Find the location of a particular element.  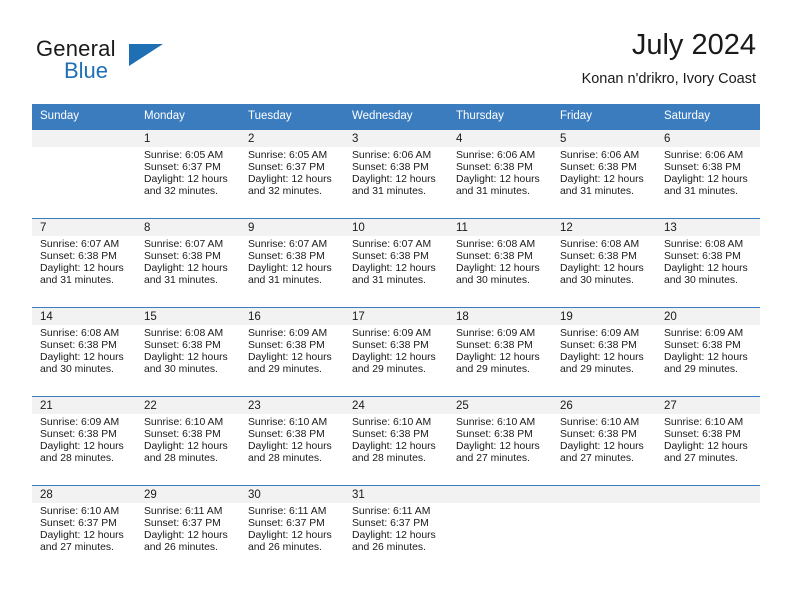

weekday-header-thursday: Thursday is located at coordinates (500, 117).